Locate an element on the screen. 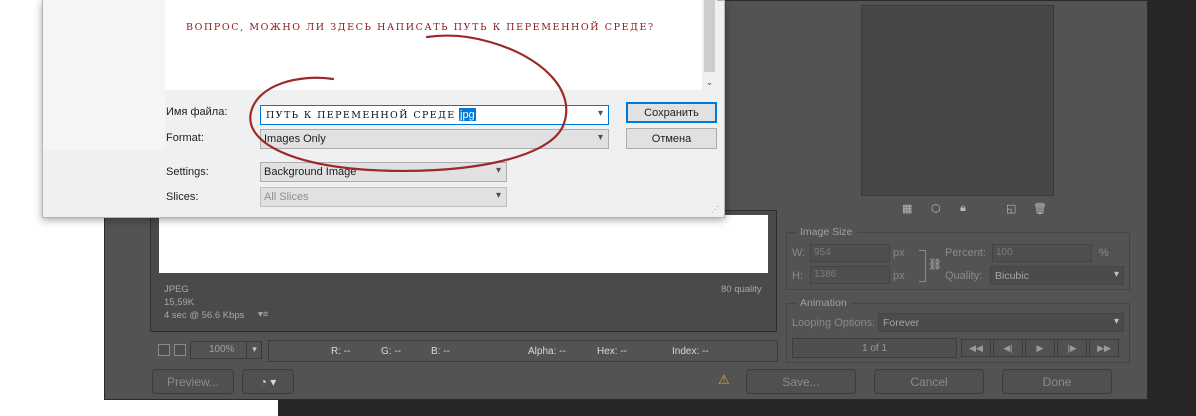 This screenshot has width=1196, height=416. width-unit: px is located at coordinates (899, 253).